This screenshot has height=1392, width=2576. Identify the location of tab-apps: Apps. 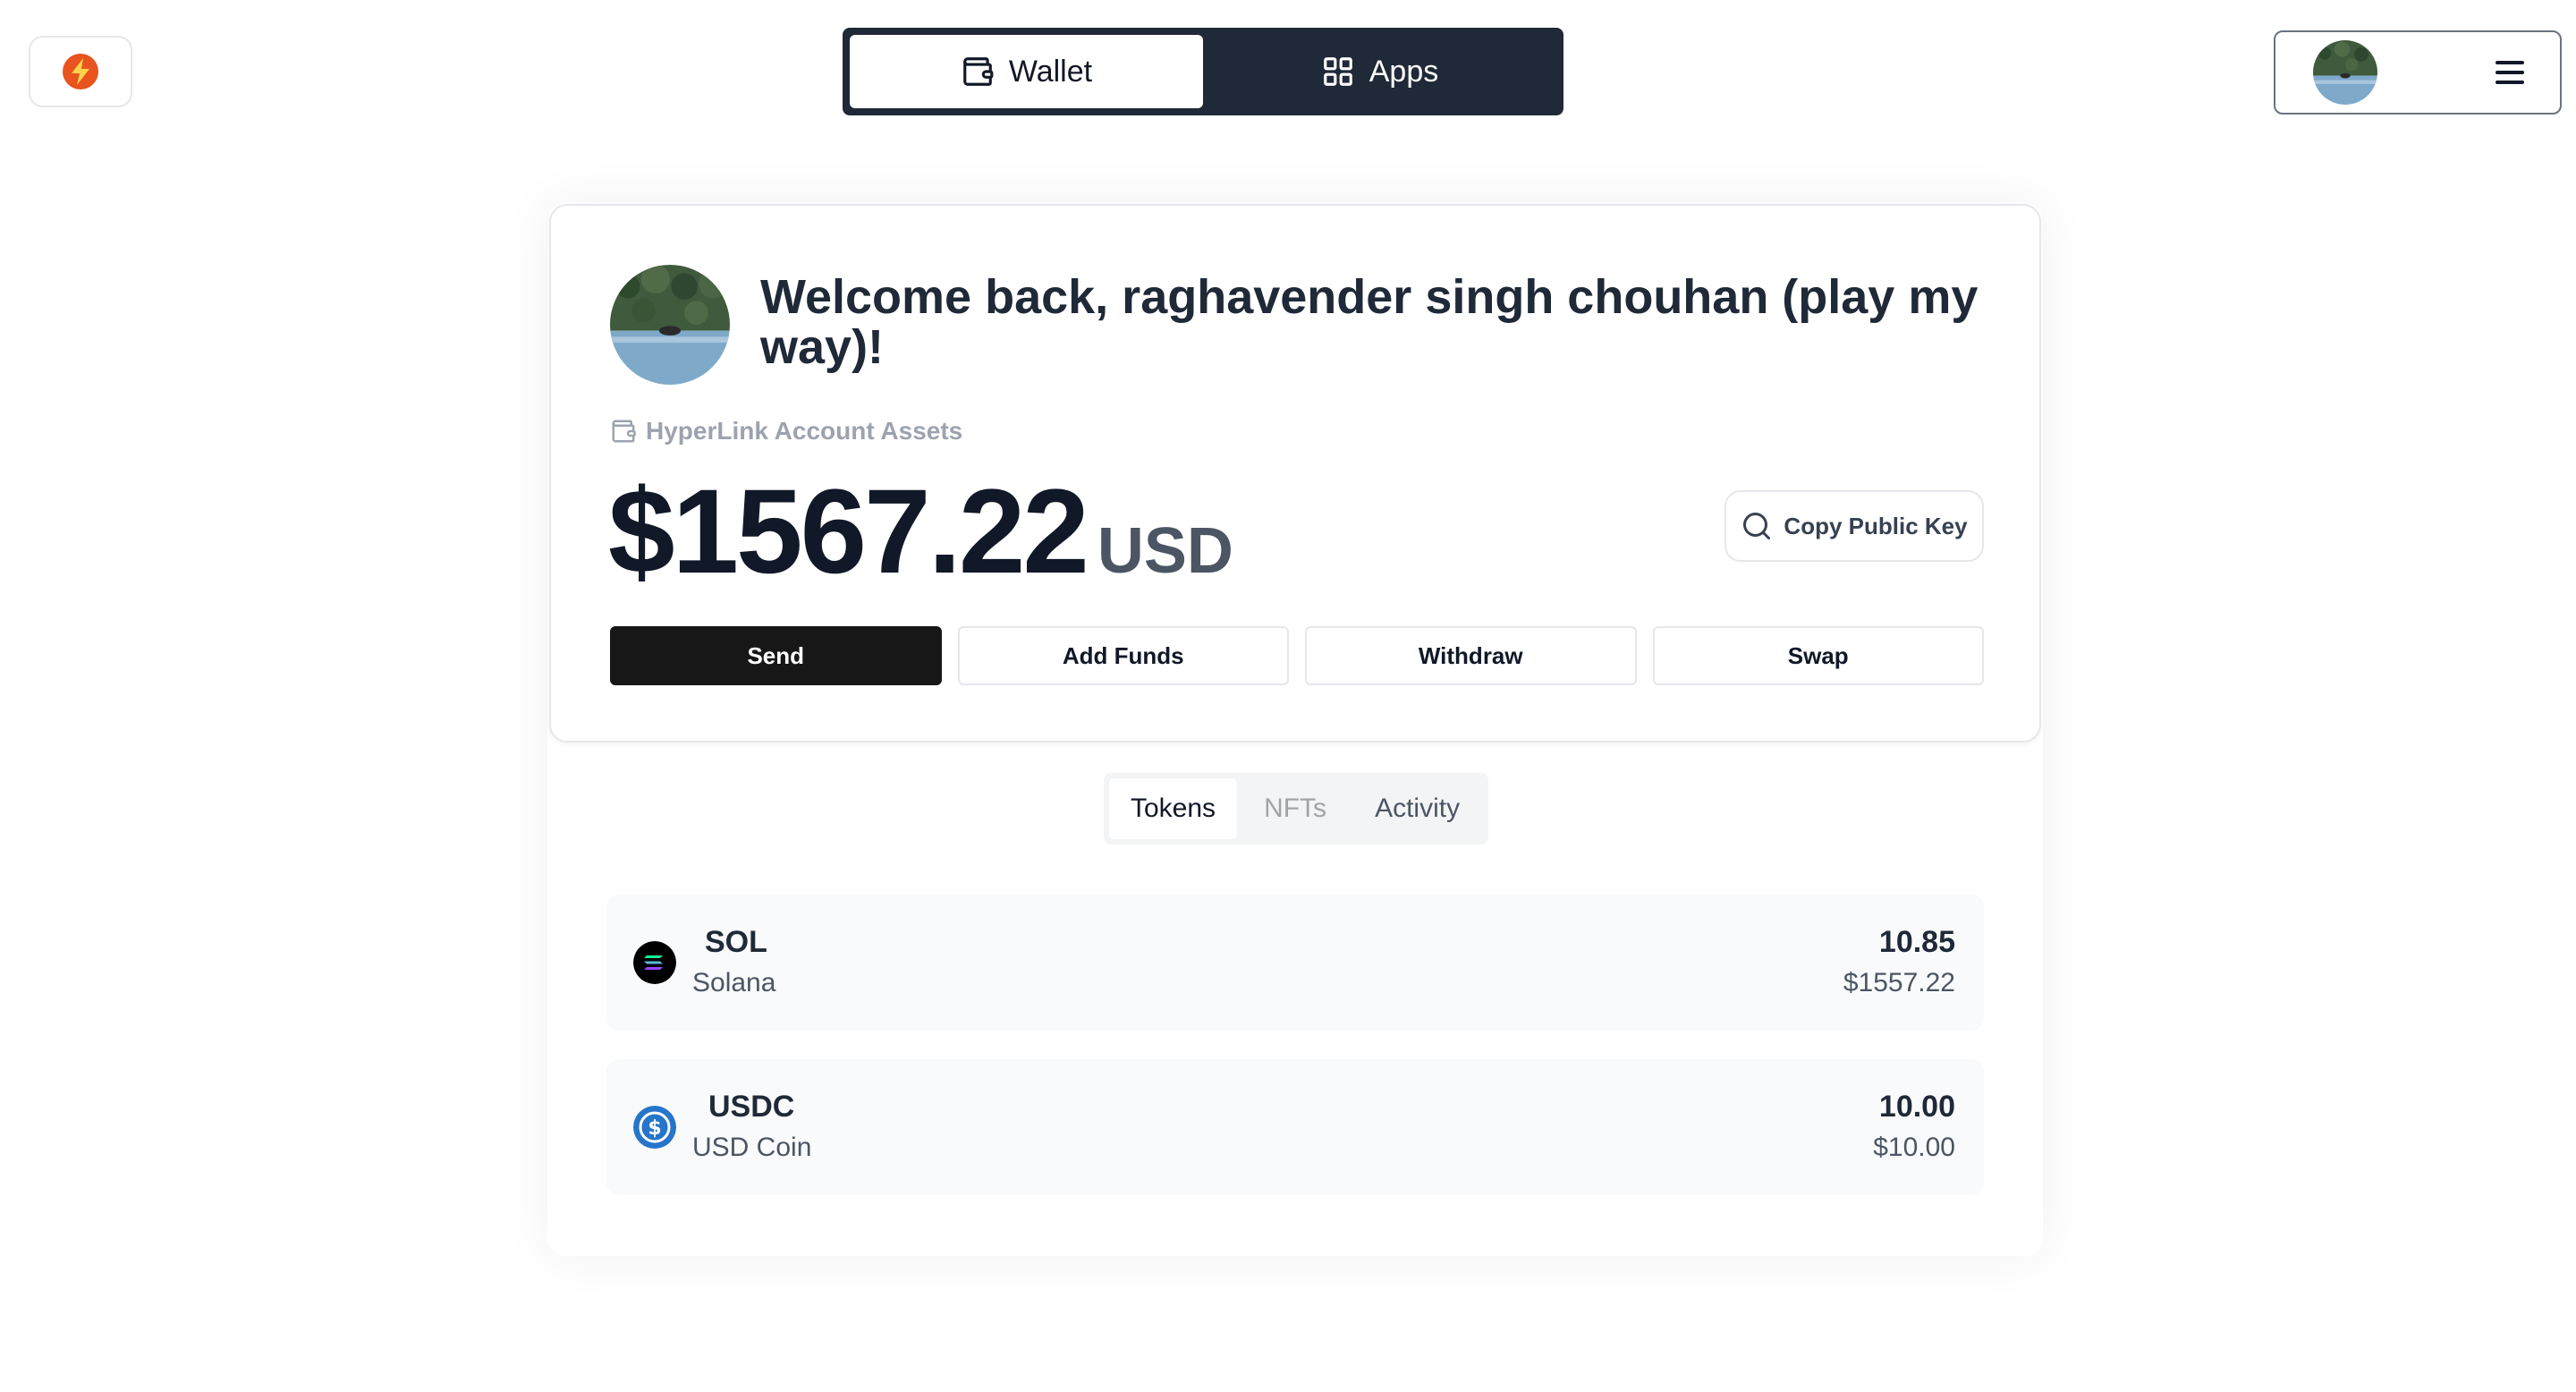
(1379, 71).